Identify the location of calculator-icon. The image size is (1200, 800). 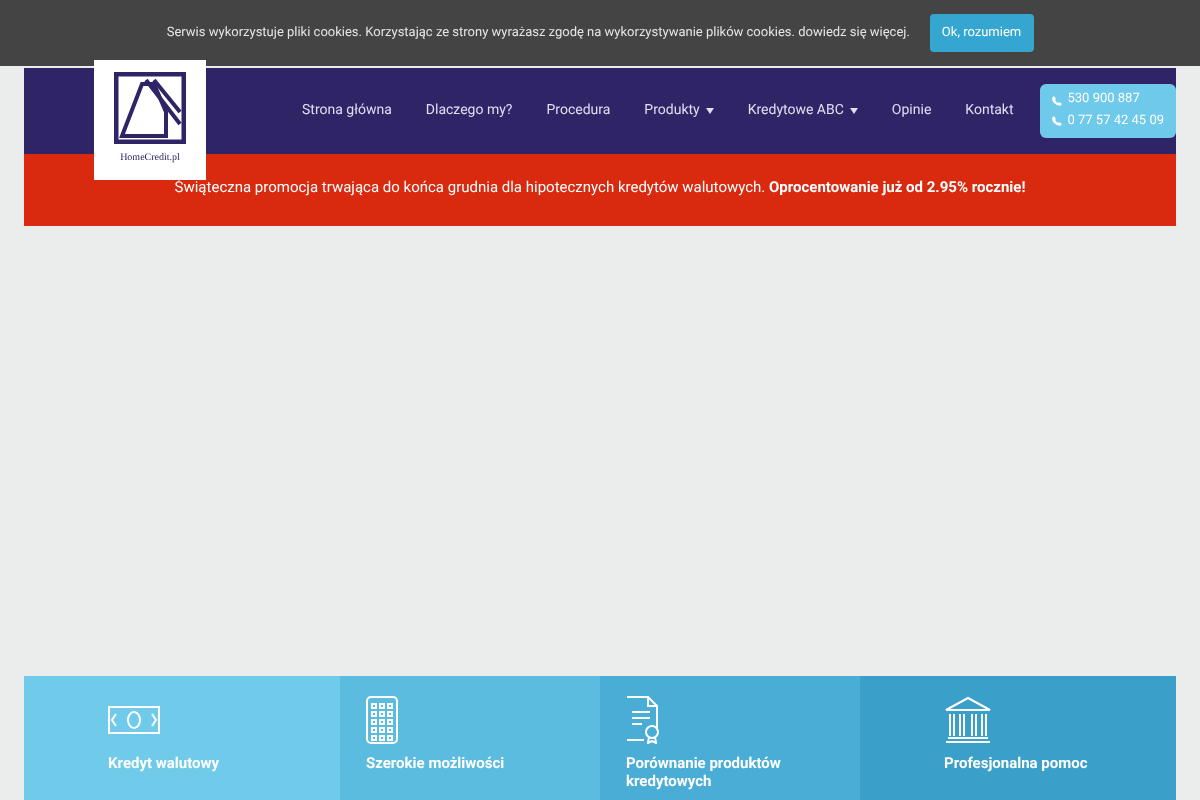
(382, 720).